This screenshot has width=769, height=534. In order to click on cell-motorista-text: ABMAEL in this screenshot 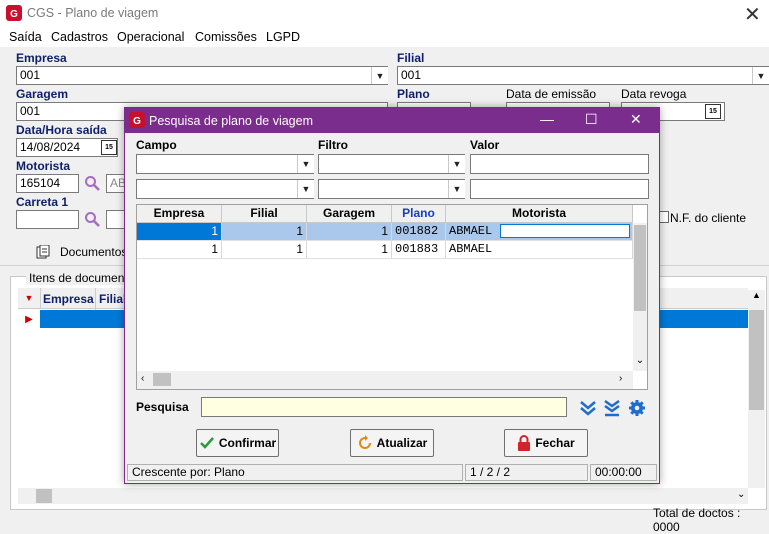, I will do `click(471, 231)`.